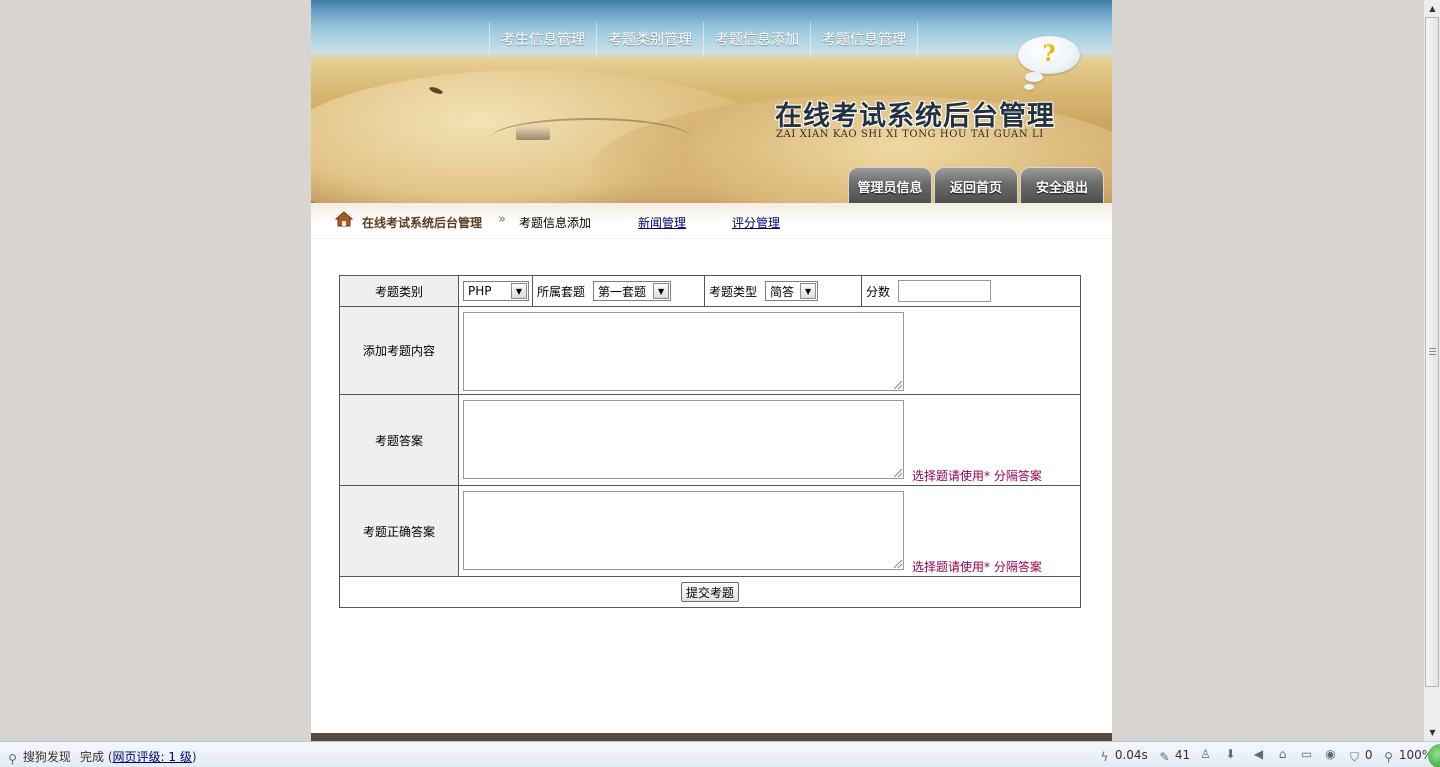 This screenshot has width=1440, height=767. What do you see at coordinates (1131, 755) in the screenshot?
I see `load-time: 0.04s` at bounding box center [1131, 755].